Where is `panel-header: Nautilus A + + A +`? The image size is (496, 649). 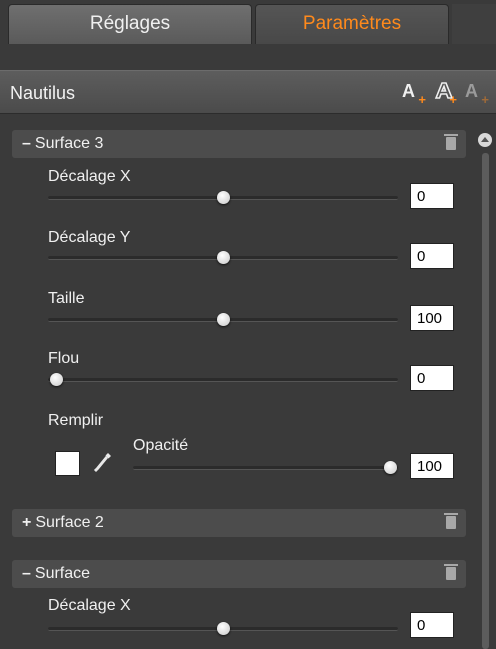 panel-header: Nautilus A + + A + is located at coordinates (248, 92).